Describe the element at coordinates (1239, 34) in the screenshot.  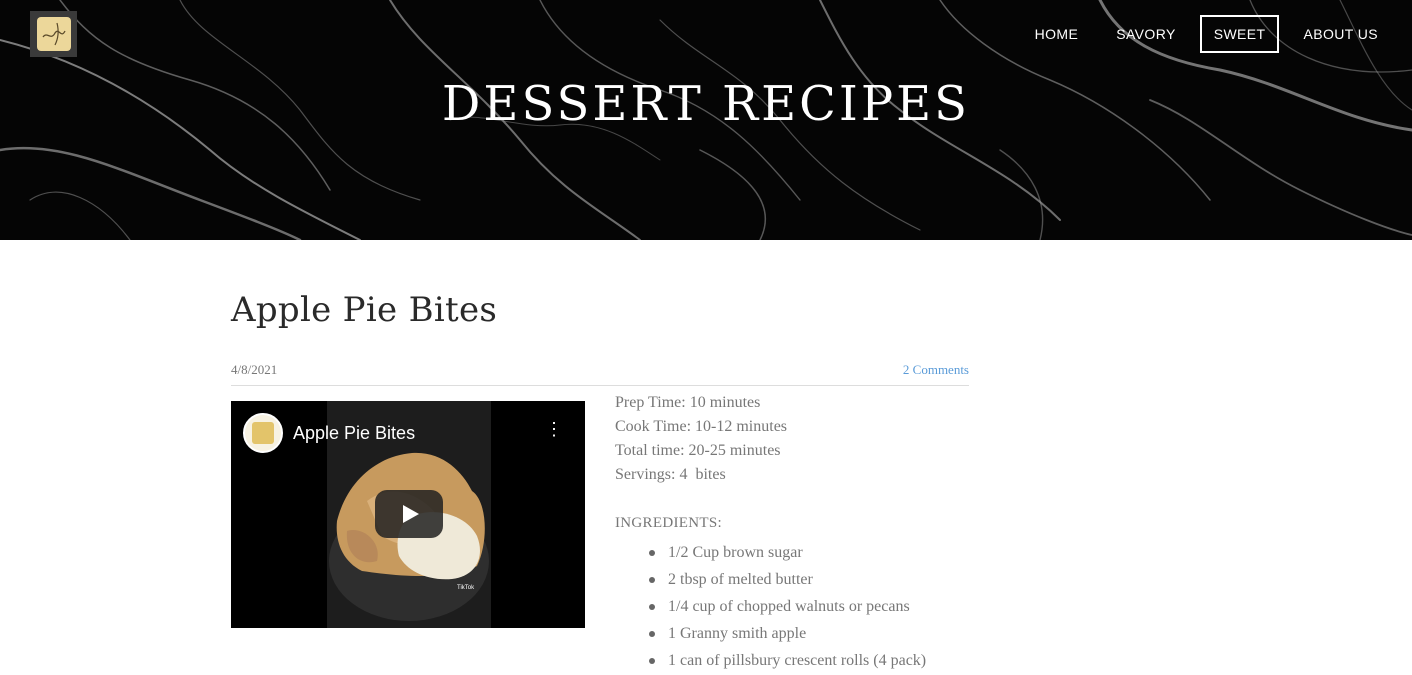
I see `nav-sweet: SWEET` at that location.